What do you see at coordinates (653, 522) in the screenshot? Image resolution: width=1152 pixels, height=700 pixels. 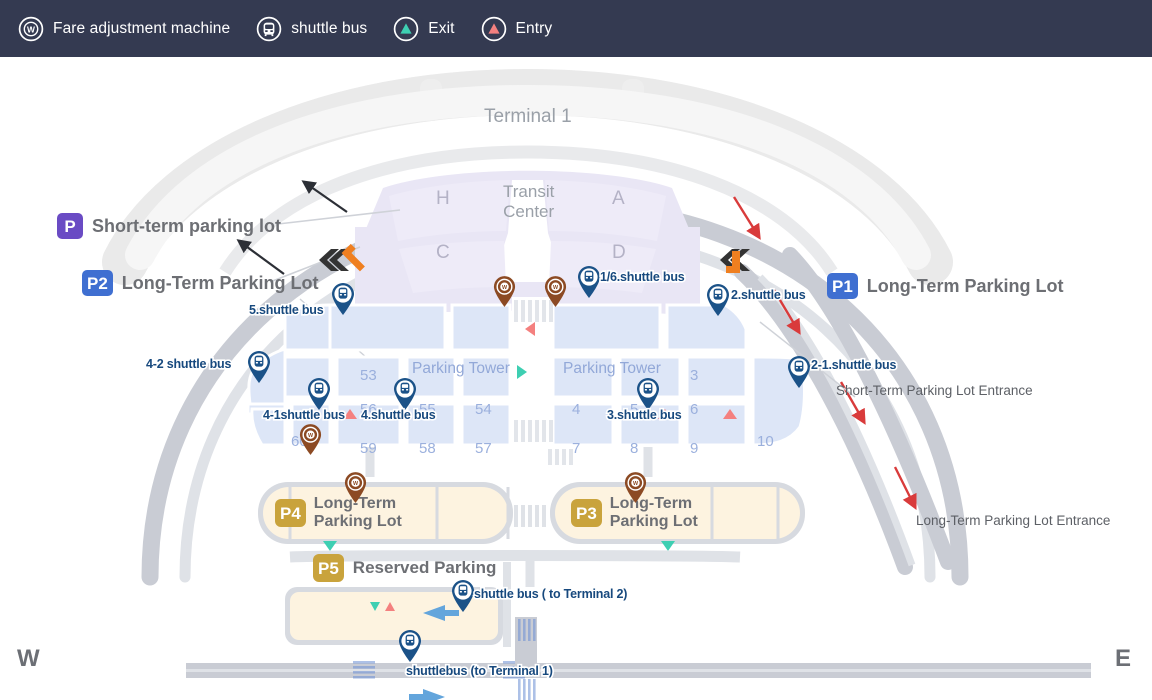 I see `lot-inline-p3-line2: Parking Lot` at bounding box center [653, 522].